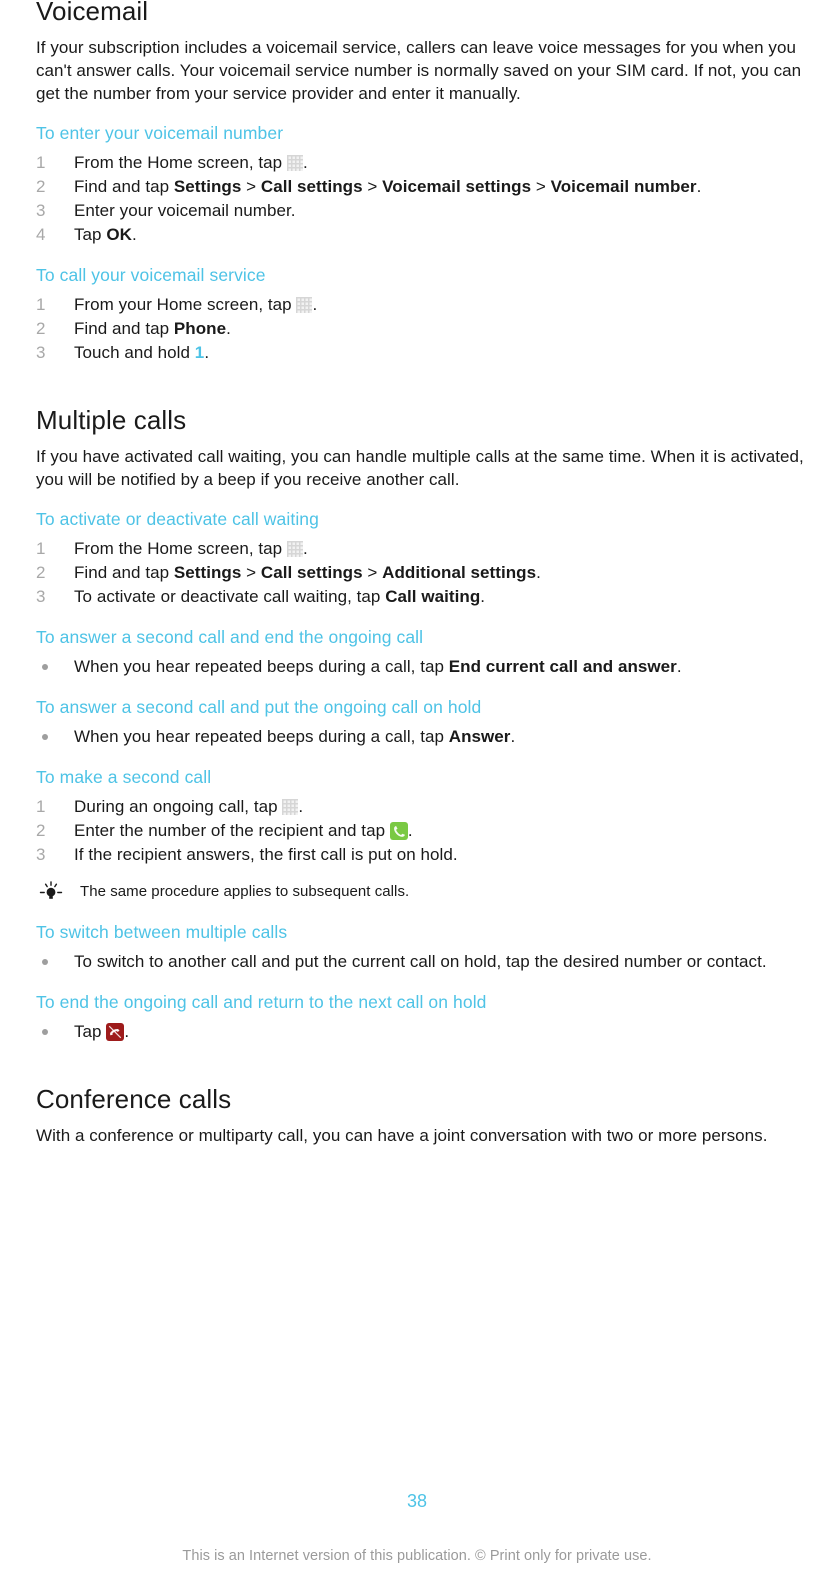 Image resolution: width=834 pixels, height=1588 pixels. What do you see at coordinates (151, 275) in the screenshot?
I see `procedure-title-call-voicemail-service: To call your voicemail service` at bounding box center [151, 275].